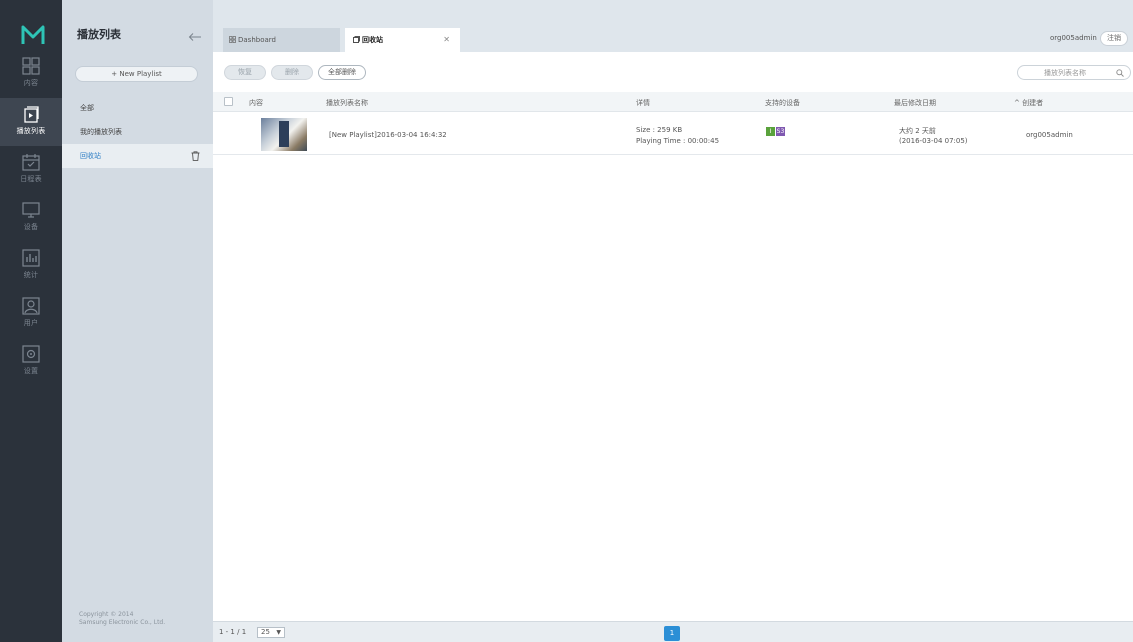 The image size is (1133, 642). Describe the element at coordinates (137, 108) in the screenshot. I see `panel-item-all: 全部` at that location.